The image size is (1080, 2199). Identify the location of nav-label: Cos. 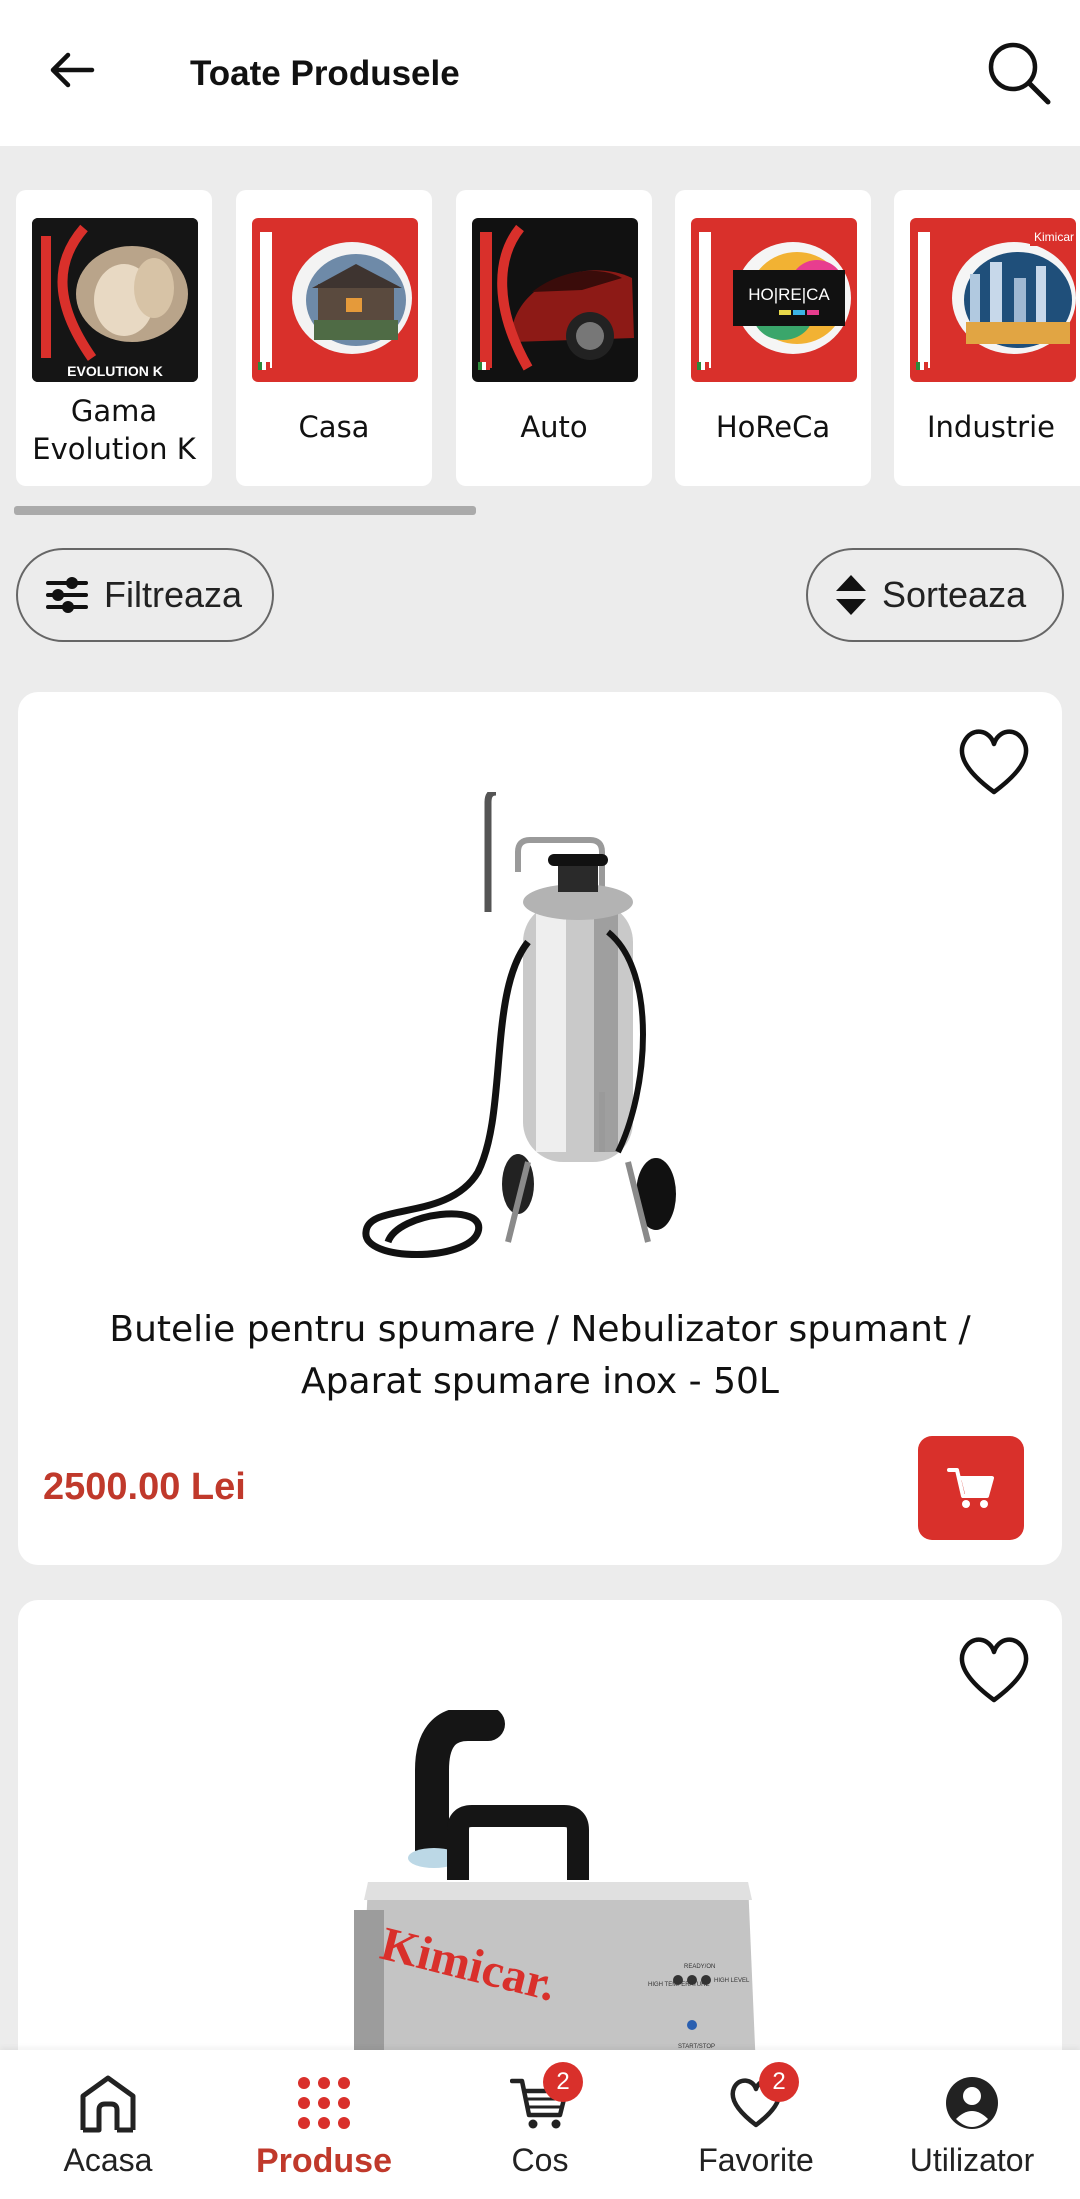
(540, 2160).